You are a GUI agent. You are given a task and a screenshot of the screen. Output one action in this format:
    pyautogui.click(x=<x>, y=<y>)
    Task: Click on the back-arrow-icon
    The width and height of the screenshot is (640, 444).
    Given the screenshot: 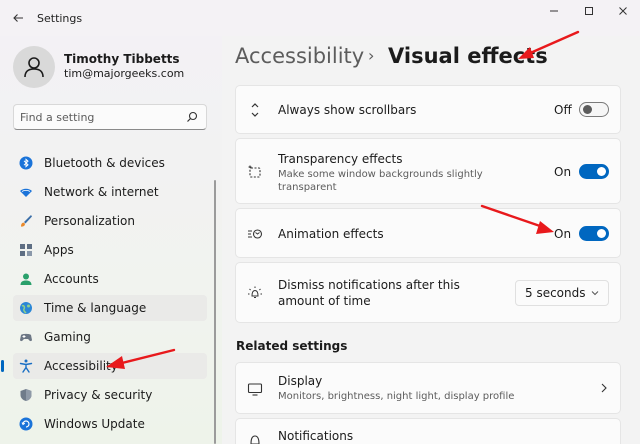 What is the action you would take?
    pyautogui.click(x=18, y=18)
    